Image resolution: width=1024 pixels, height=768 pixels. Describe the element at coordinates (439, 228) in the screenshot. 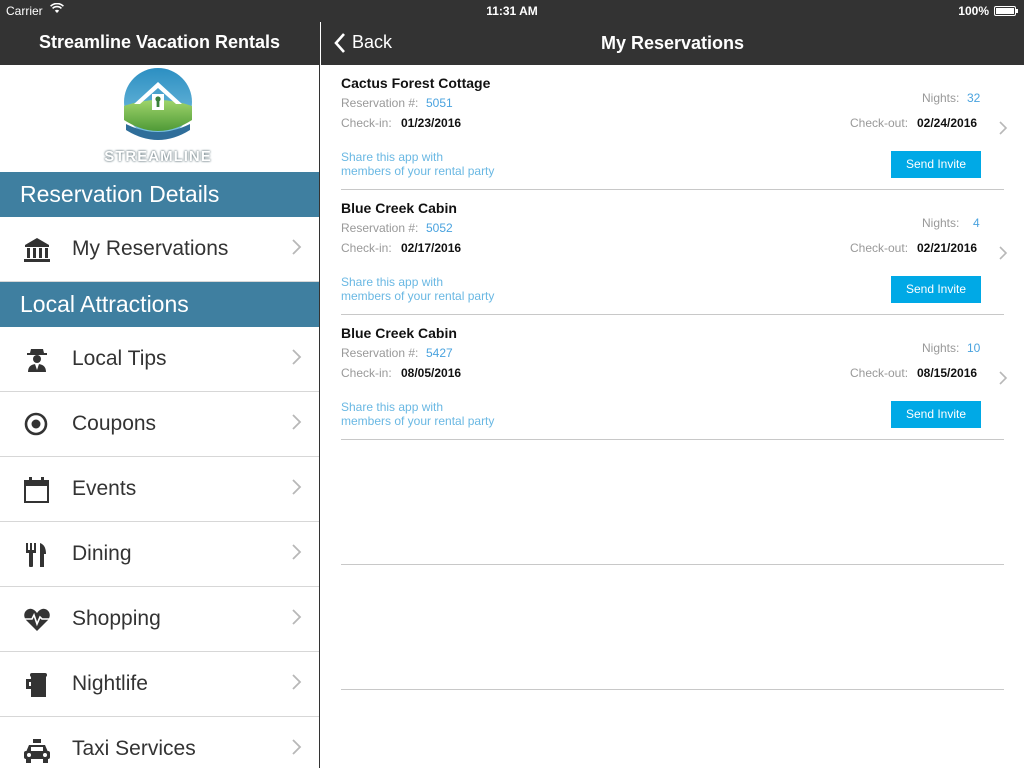

I see `reservation-number: 5052` at that location.